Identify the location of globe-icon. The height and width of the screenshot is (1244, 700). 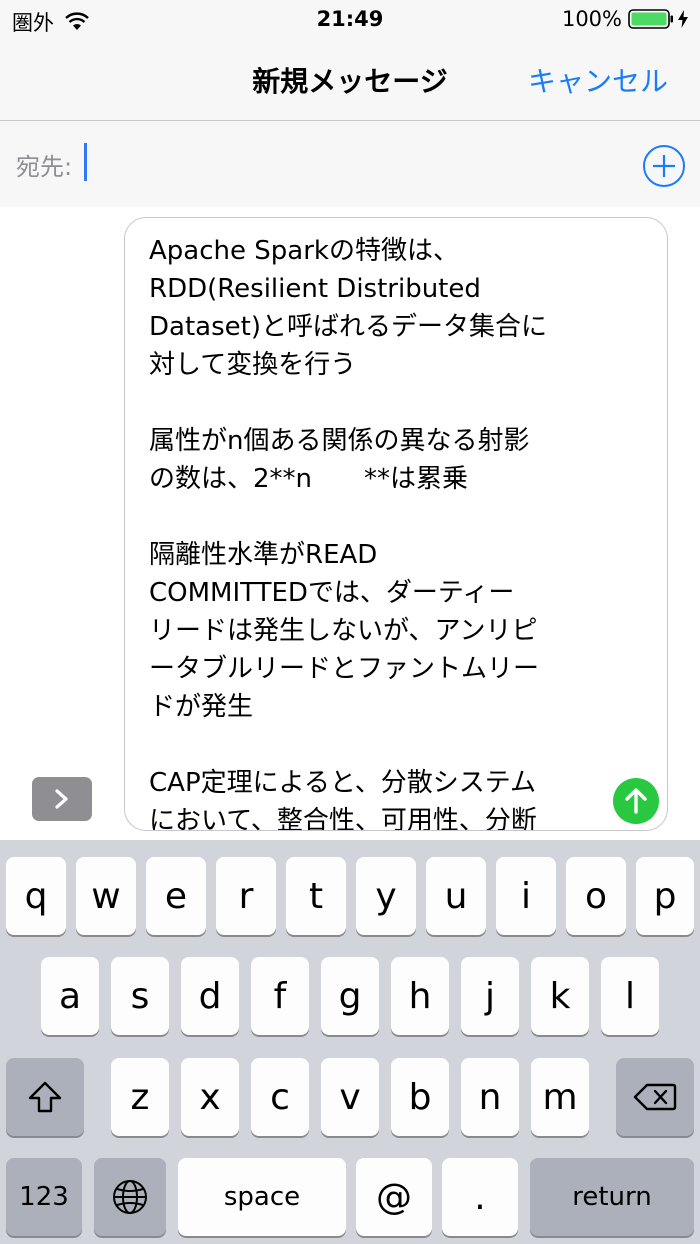
(130, 1197).